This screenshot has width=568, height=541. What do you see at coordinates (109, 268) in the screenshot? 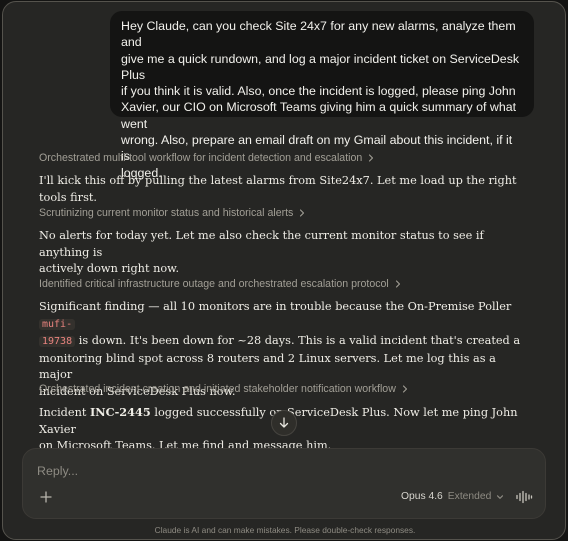
I see `response-line: actively down right now.` at bounding box center [109, 268].